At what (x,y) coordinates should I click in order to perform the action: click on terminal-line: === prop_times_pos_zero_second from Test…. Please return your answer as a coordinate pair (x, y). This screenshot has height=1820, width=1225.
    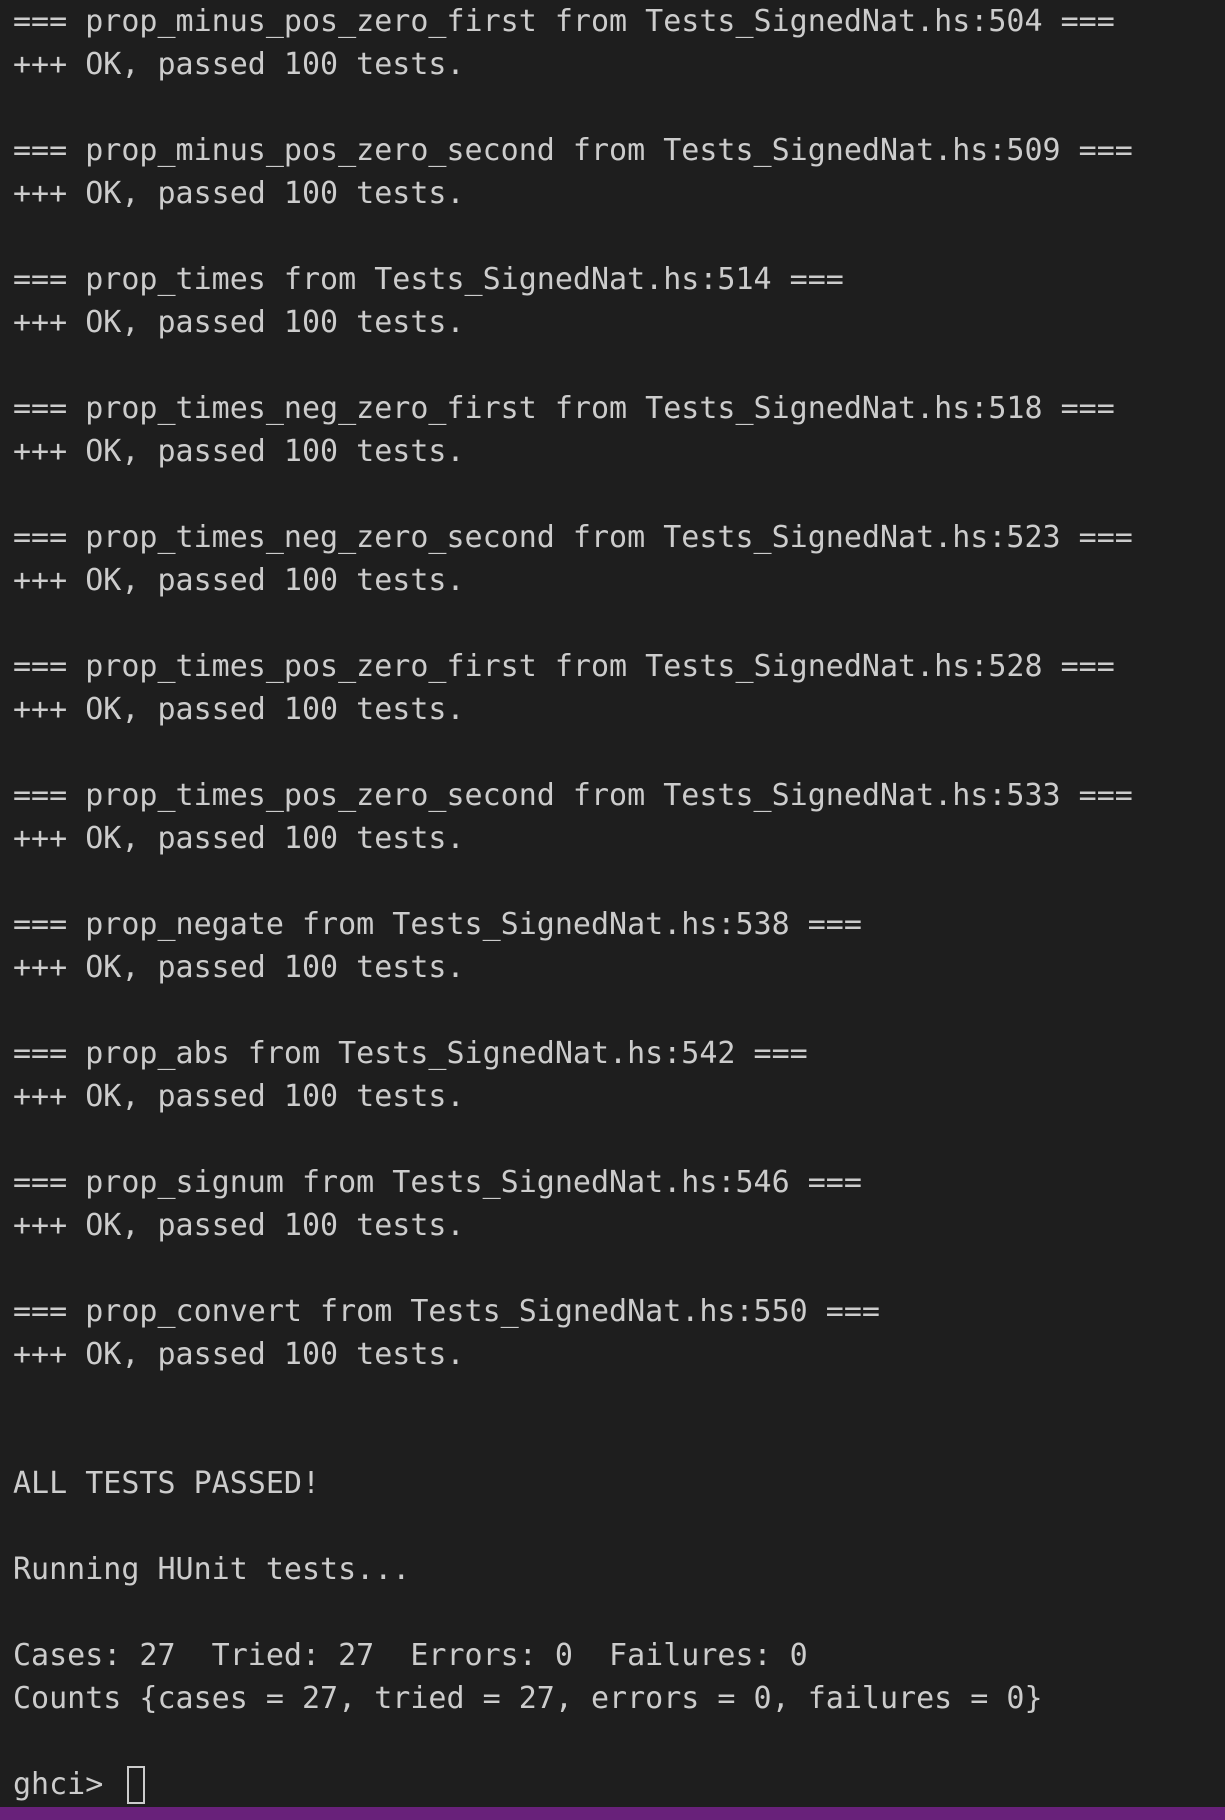
    Looking at the image, I should click on (573, 795).